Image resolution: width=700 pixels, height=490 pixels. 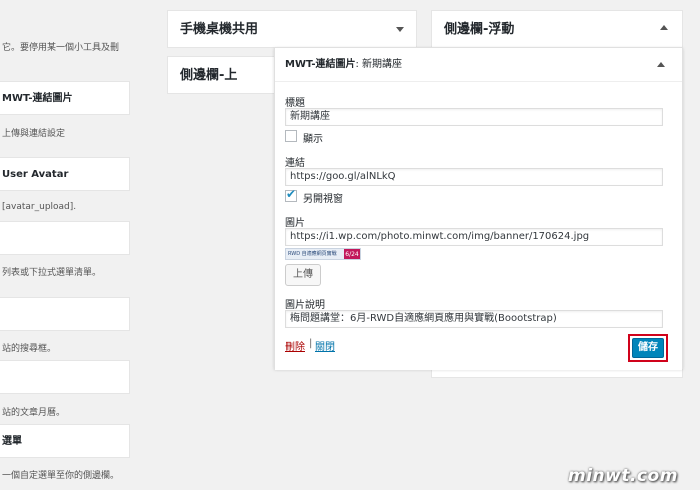 I want to click on sidebar-top: 側邊欄-上, so click(x=227, y=75).